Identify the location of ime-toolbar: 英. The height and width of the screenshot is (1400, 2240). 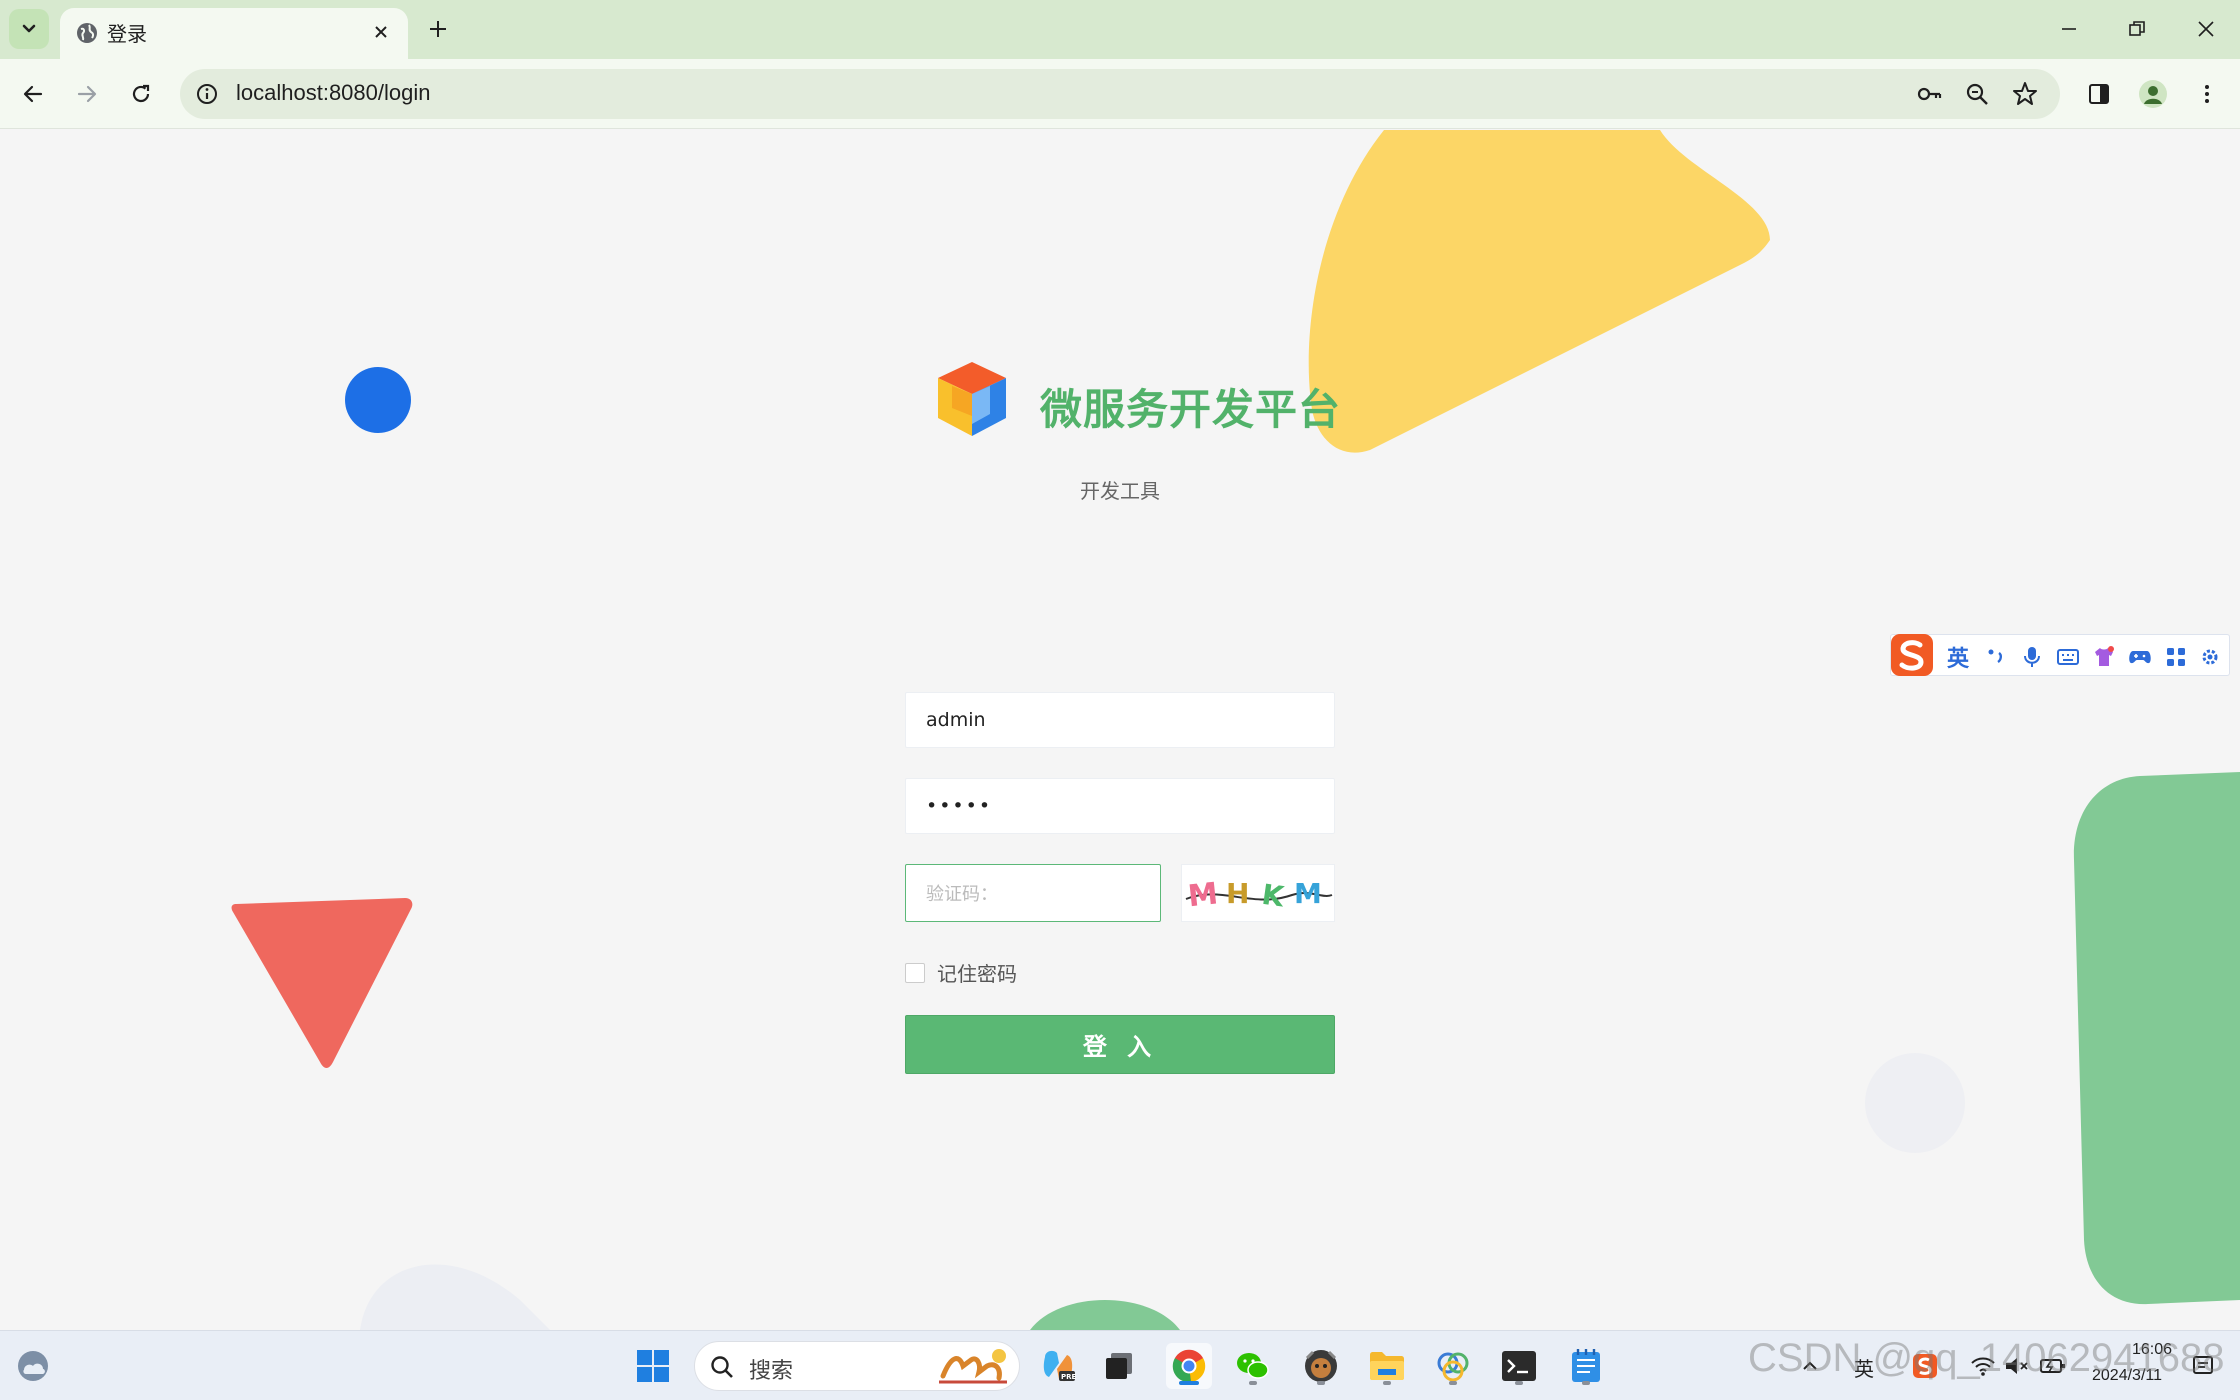
(2060, 655).